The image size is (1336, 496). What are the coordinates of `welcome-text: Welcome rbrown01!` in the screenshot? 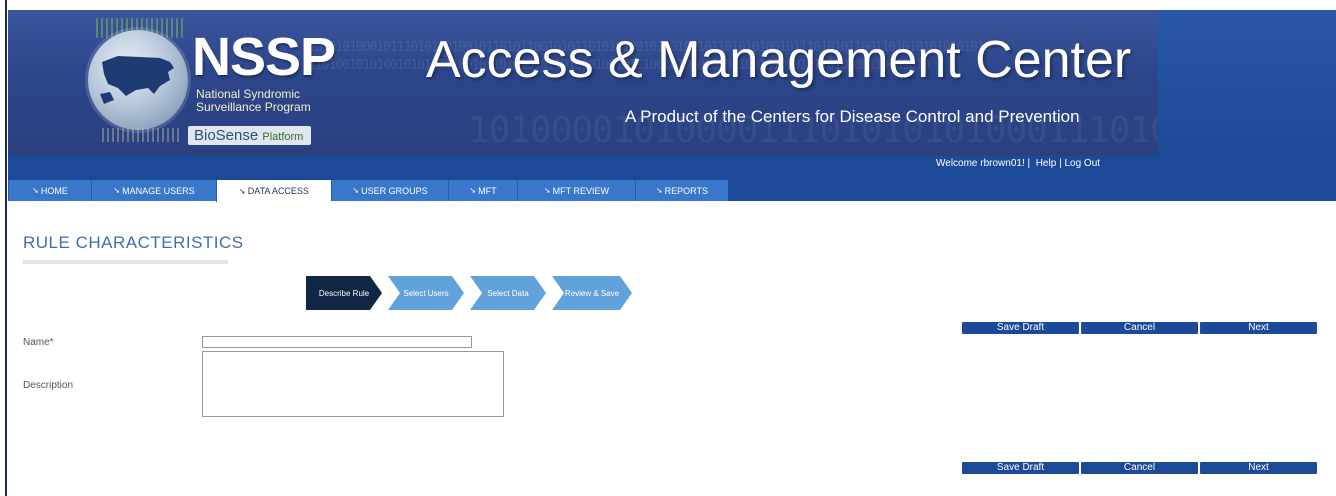 It's located at (980, 163).